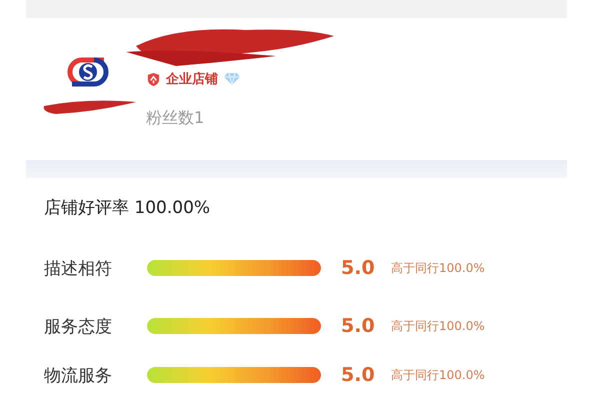 The image size is (595, 410). I want to click on shop-type-label: 企业店铺, so click(192, 79).